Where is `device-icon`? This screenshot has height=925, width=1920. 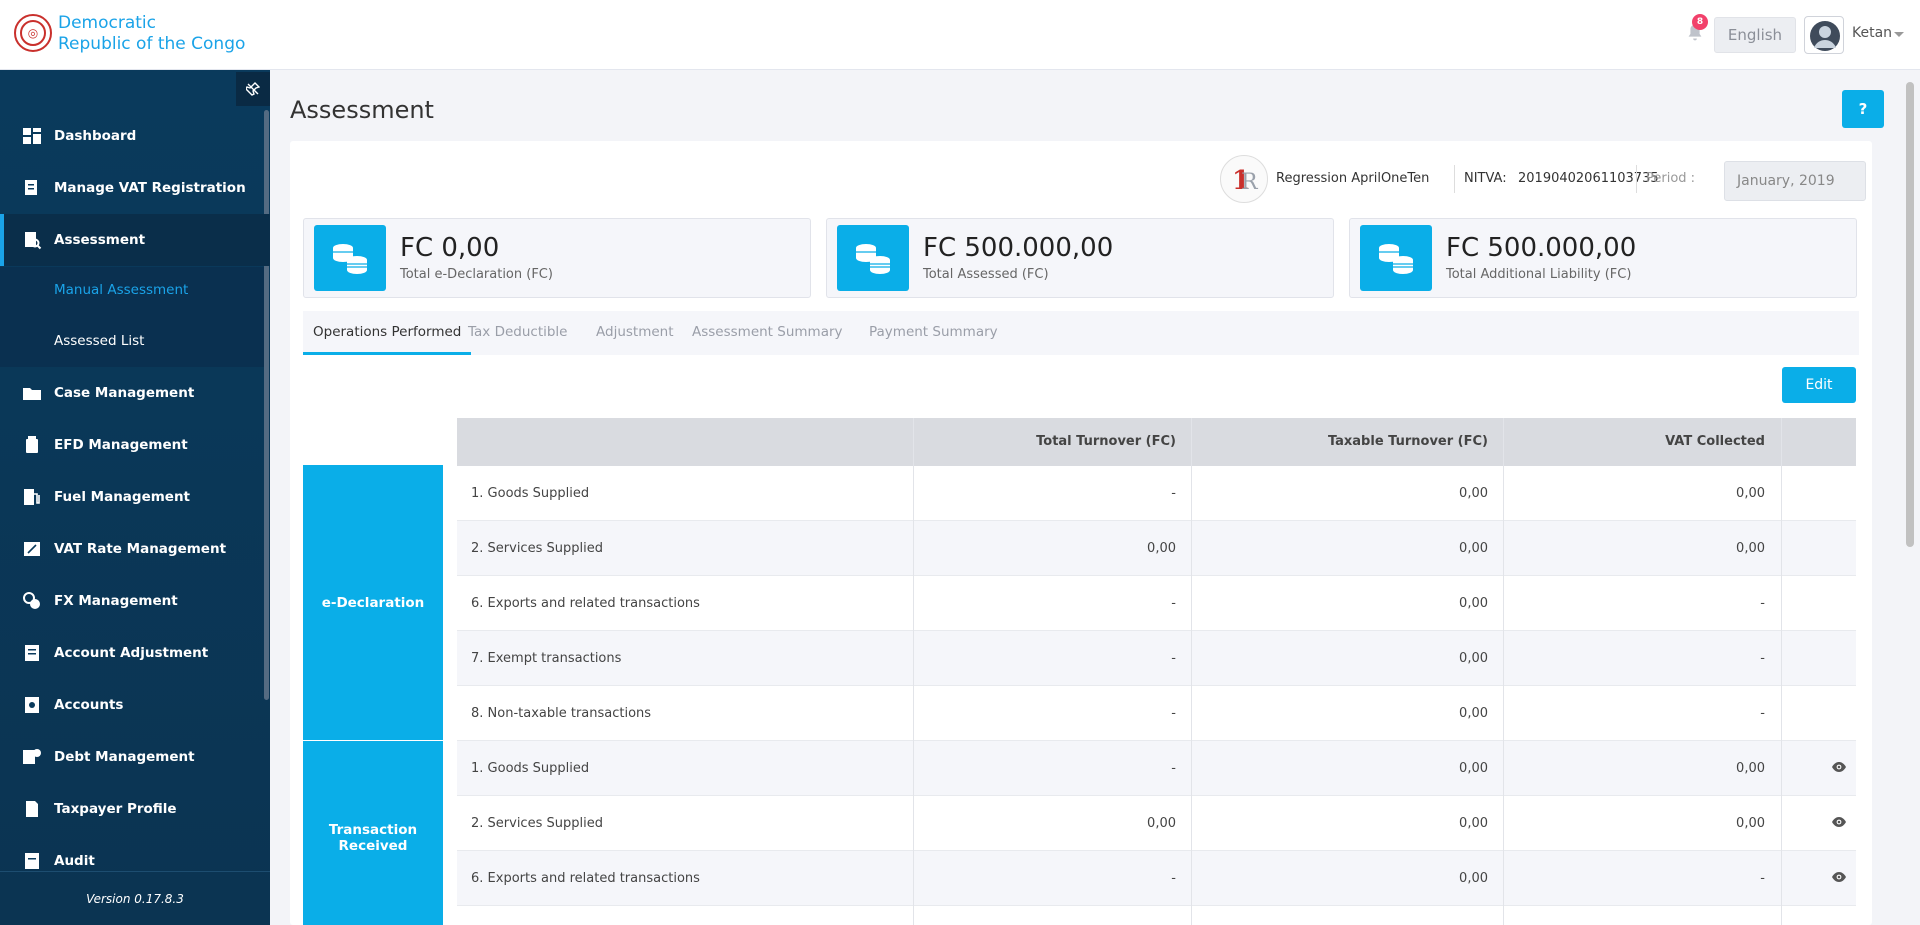 device-icon is located at coordinates (32, 444).